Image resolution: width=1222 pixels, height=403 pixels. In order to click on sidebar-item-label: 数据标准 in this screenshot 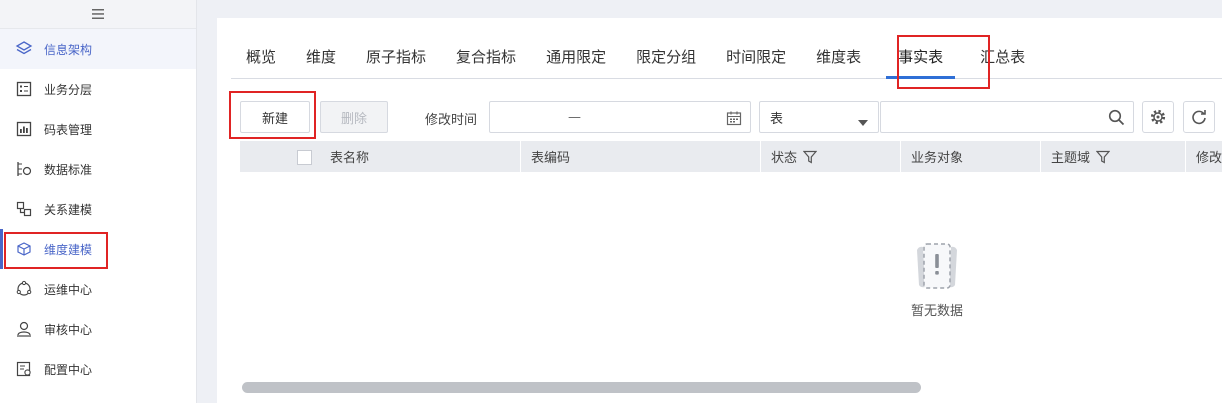, I will do `click(68, 169)`.